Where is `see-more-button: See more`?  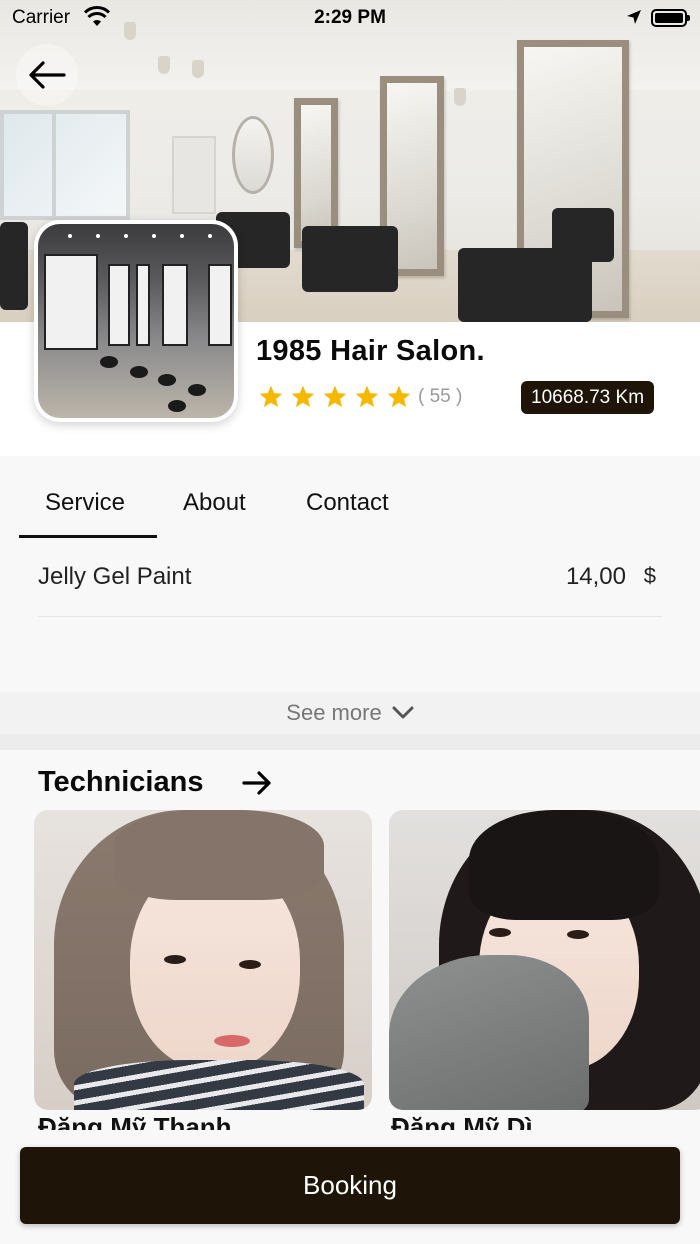
see-more-button: See more is located at coordinates (350, 713).